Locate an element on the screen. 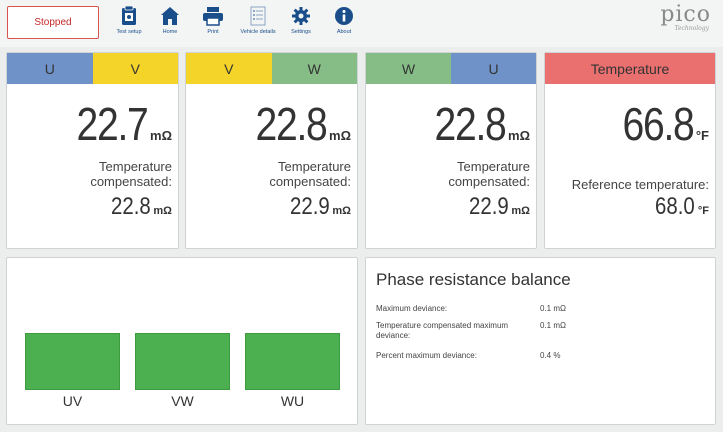 Image resolution: width=723 pixels, height=432 pixels. percent-max-deviance-value: 0.4 % is located at coordinates (550, 355).